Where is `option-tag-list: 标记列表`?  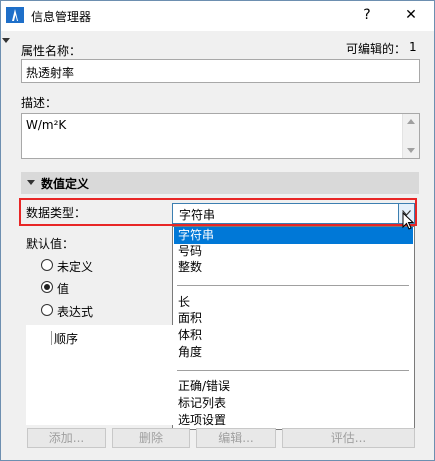 option-tag-list: 标记列表 is located at coordinates (293, 403).